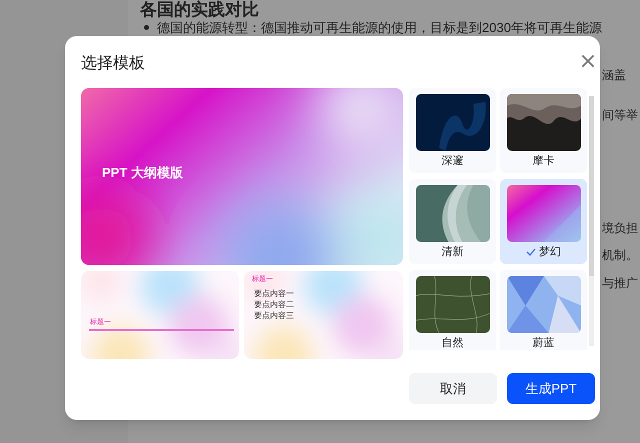  I want to click on text-fragment: 机制。, so click(620, 255).